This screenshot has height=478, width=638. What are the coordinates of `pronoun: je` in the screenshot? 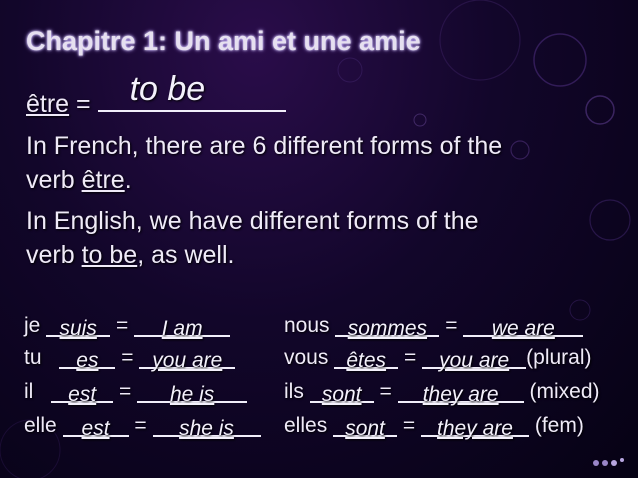 It's located at (32, 325).